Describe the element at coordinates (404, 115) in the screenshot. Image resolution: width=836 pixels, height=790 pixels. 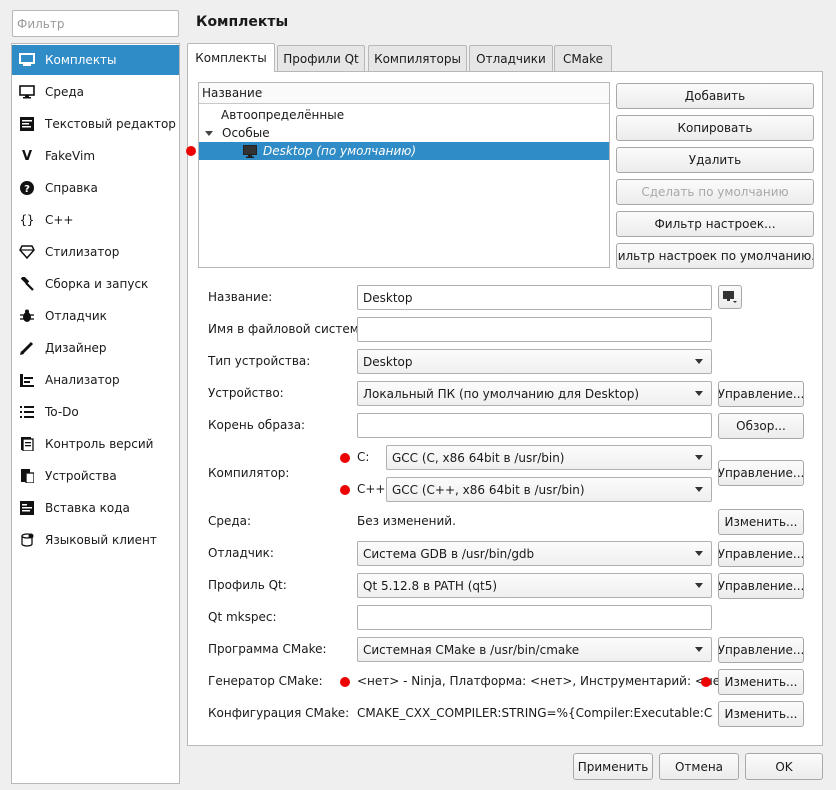
I see `tree-item-auto-detected: Автоопределённые` at that location.